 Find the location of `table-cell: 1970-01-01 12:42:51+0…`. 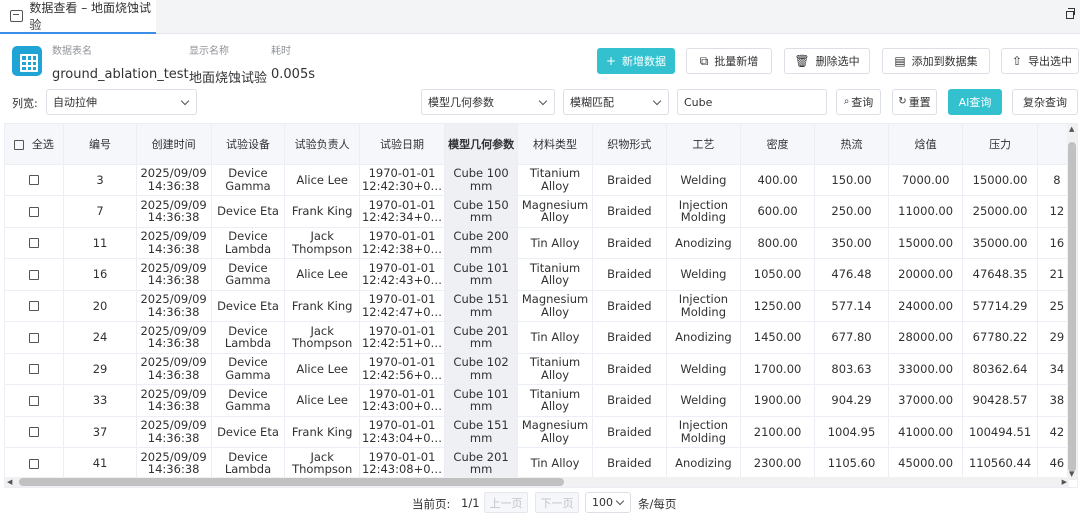

table-cell: 1970-01-01 12:42:51+0… is located at coordinates (402, 337).